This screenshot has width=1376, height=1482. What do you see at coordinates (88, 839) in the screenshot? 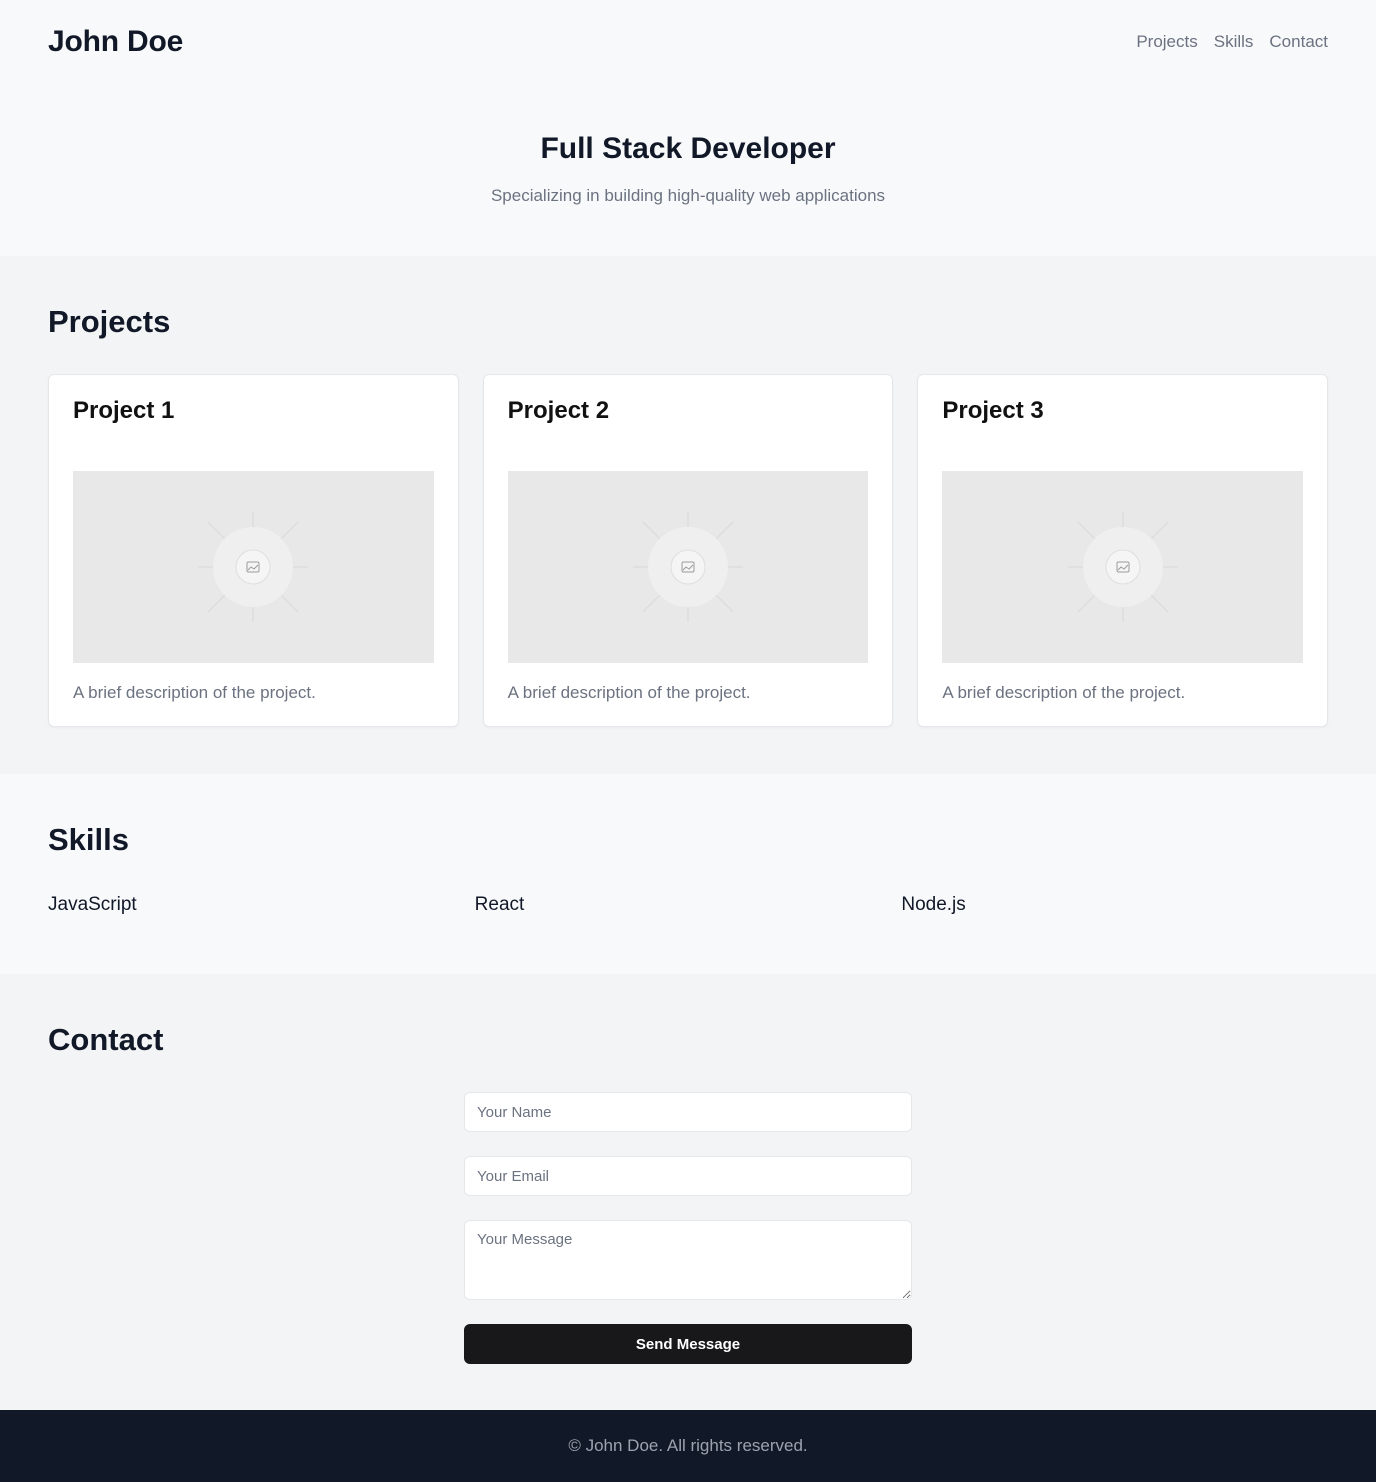
I see `skills-title: Skills` at bounding box center [88, 839].